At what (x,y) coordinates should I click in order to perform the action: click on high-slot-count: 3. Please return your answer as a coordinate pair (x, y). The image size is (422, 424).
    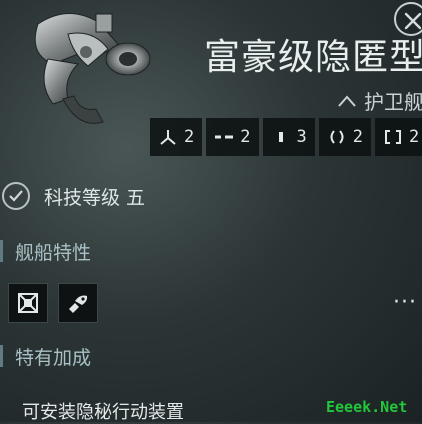
    Looking at the image, I should click on (301, 137).